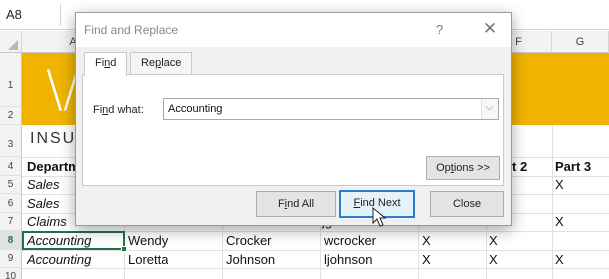 The image size is (609, 279). I want to click on cell-a6: Sales, so click(43, 203).